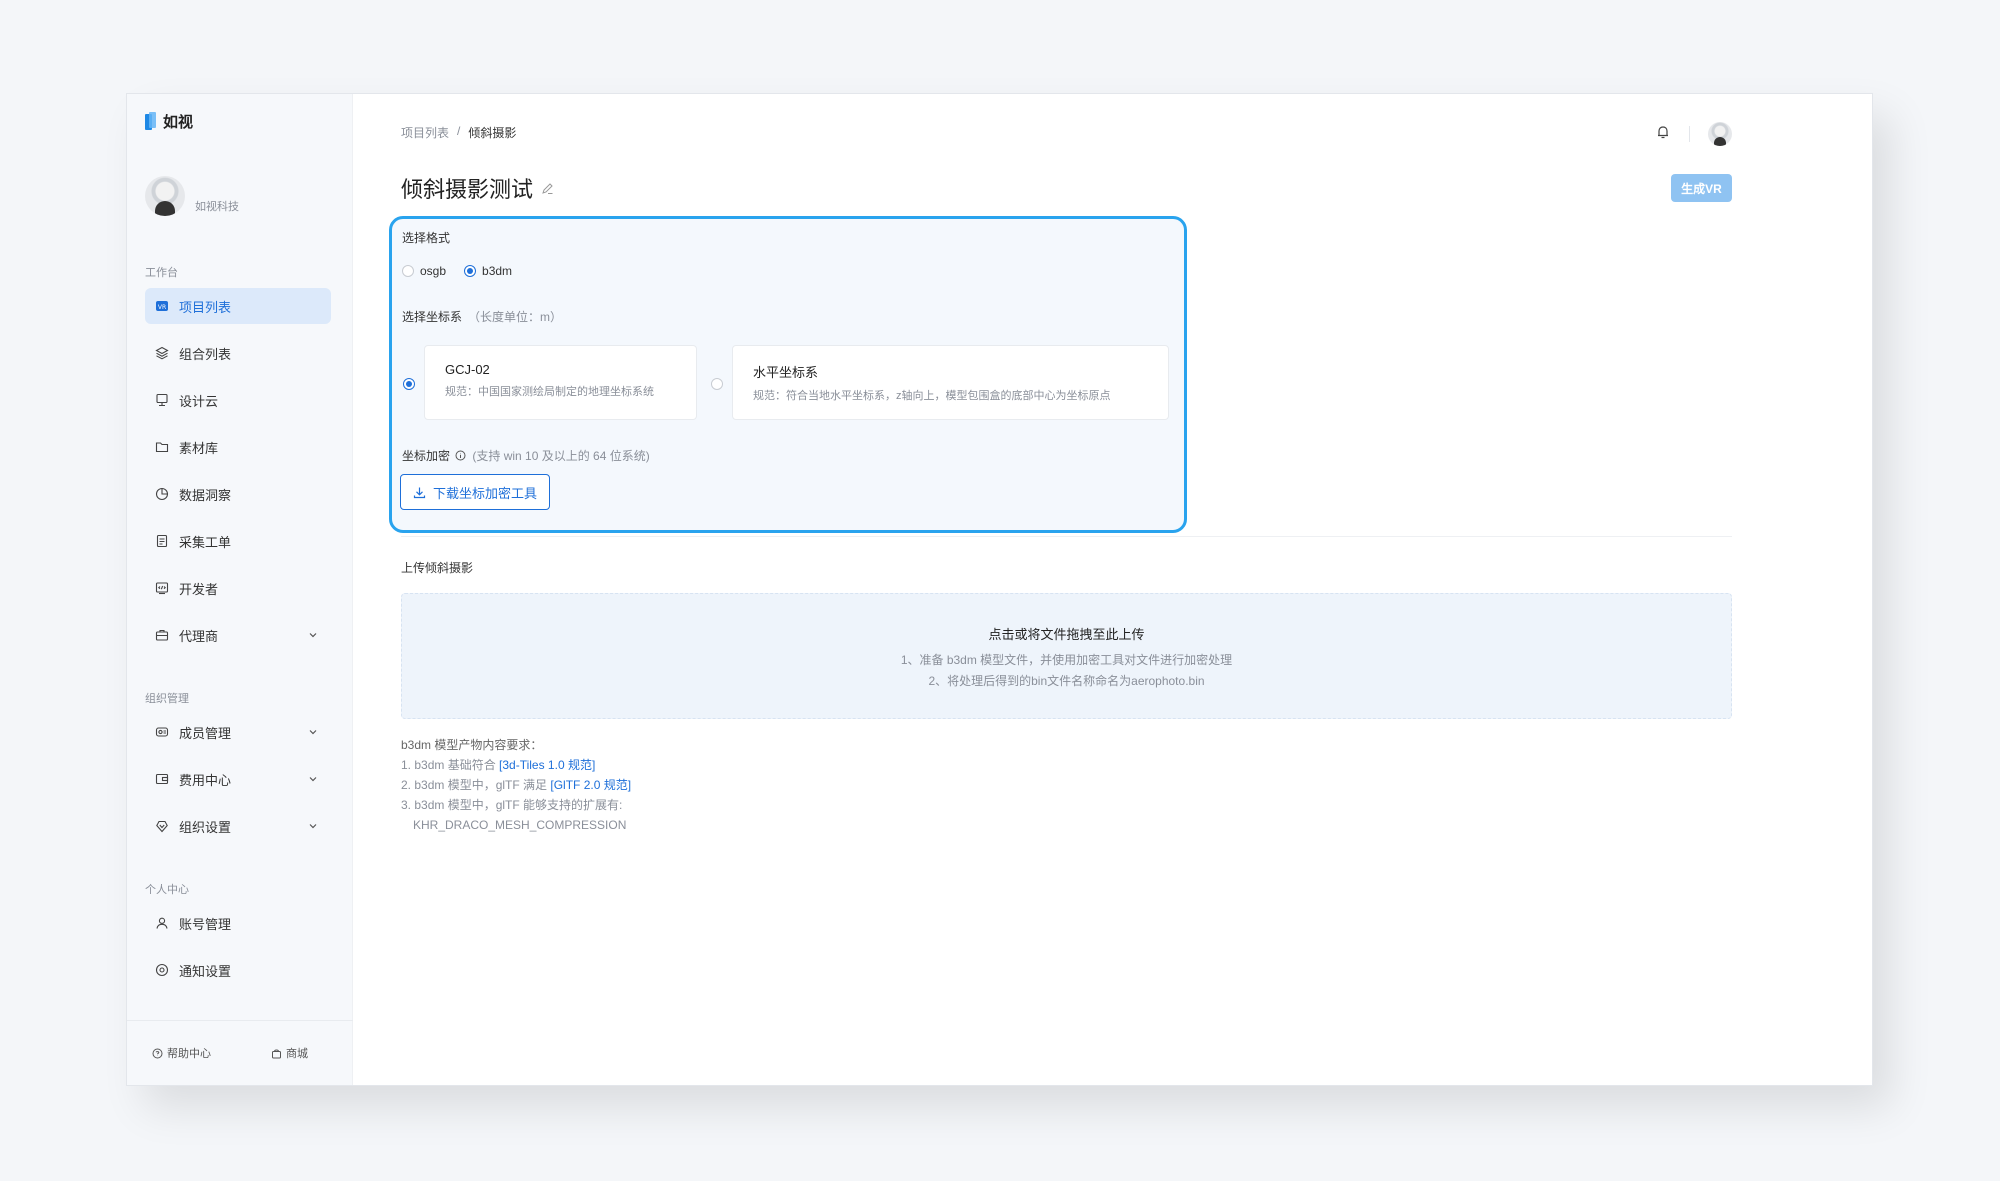 This screenshot has width=2000, height=1181. I want to click on dropzone-instruction-1: 1、准备 b3dm 模型文件，并使用加密工具对文件进行加密处理, so click(1066, 659).